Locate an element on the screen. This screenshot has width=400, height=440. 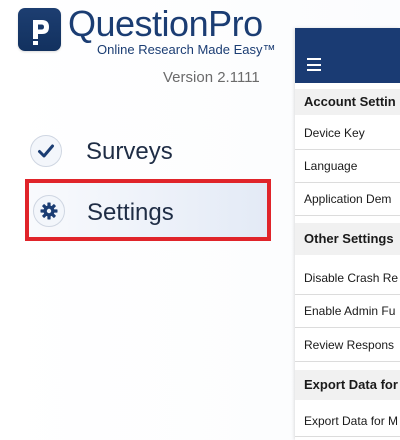
menu-item-label: Surveys is located at coordinates (129, 151).